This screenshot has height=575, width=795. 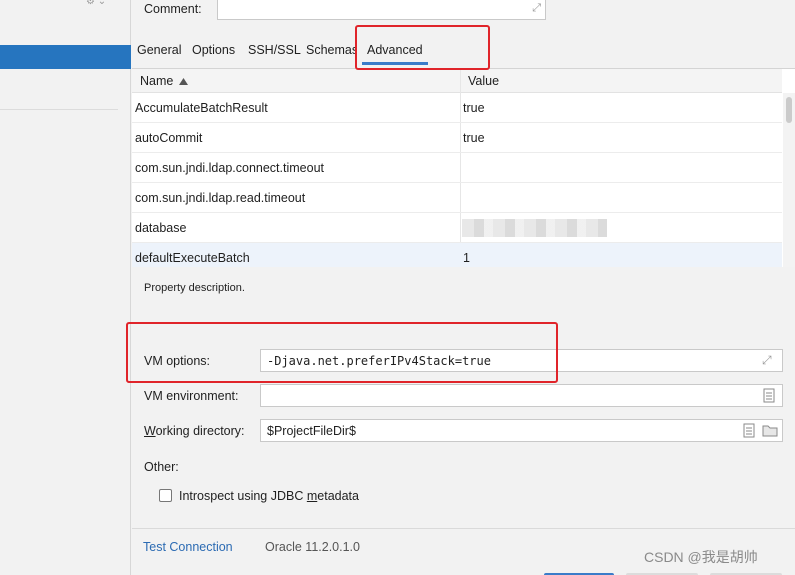 What do you see at coordinates (789, 180) in the screenshot?
I see `table-scrollbar` at bounding box center [789, 180].